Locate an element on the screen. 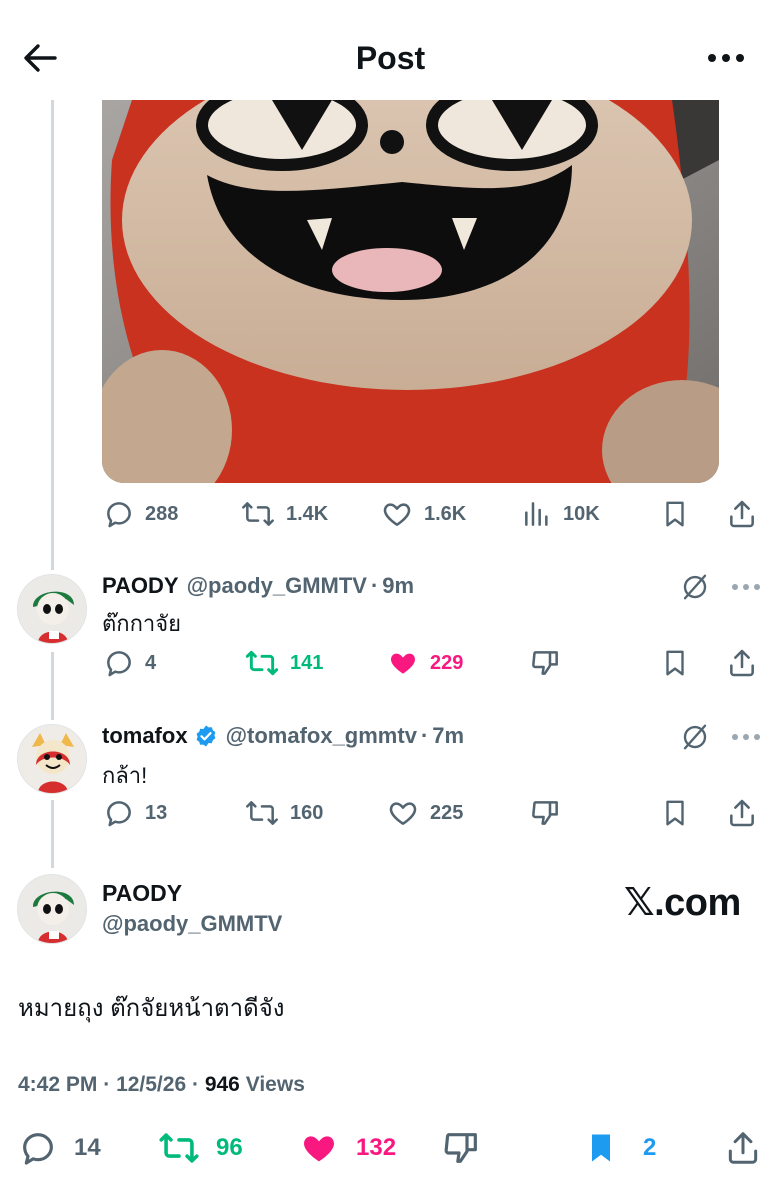 The image size is (781, 1200). reply-author-handle: @paody_GMMTV is located at coordinates (277, 586).